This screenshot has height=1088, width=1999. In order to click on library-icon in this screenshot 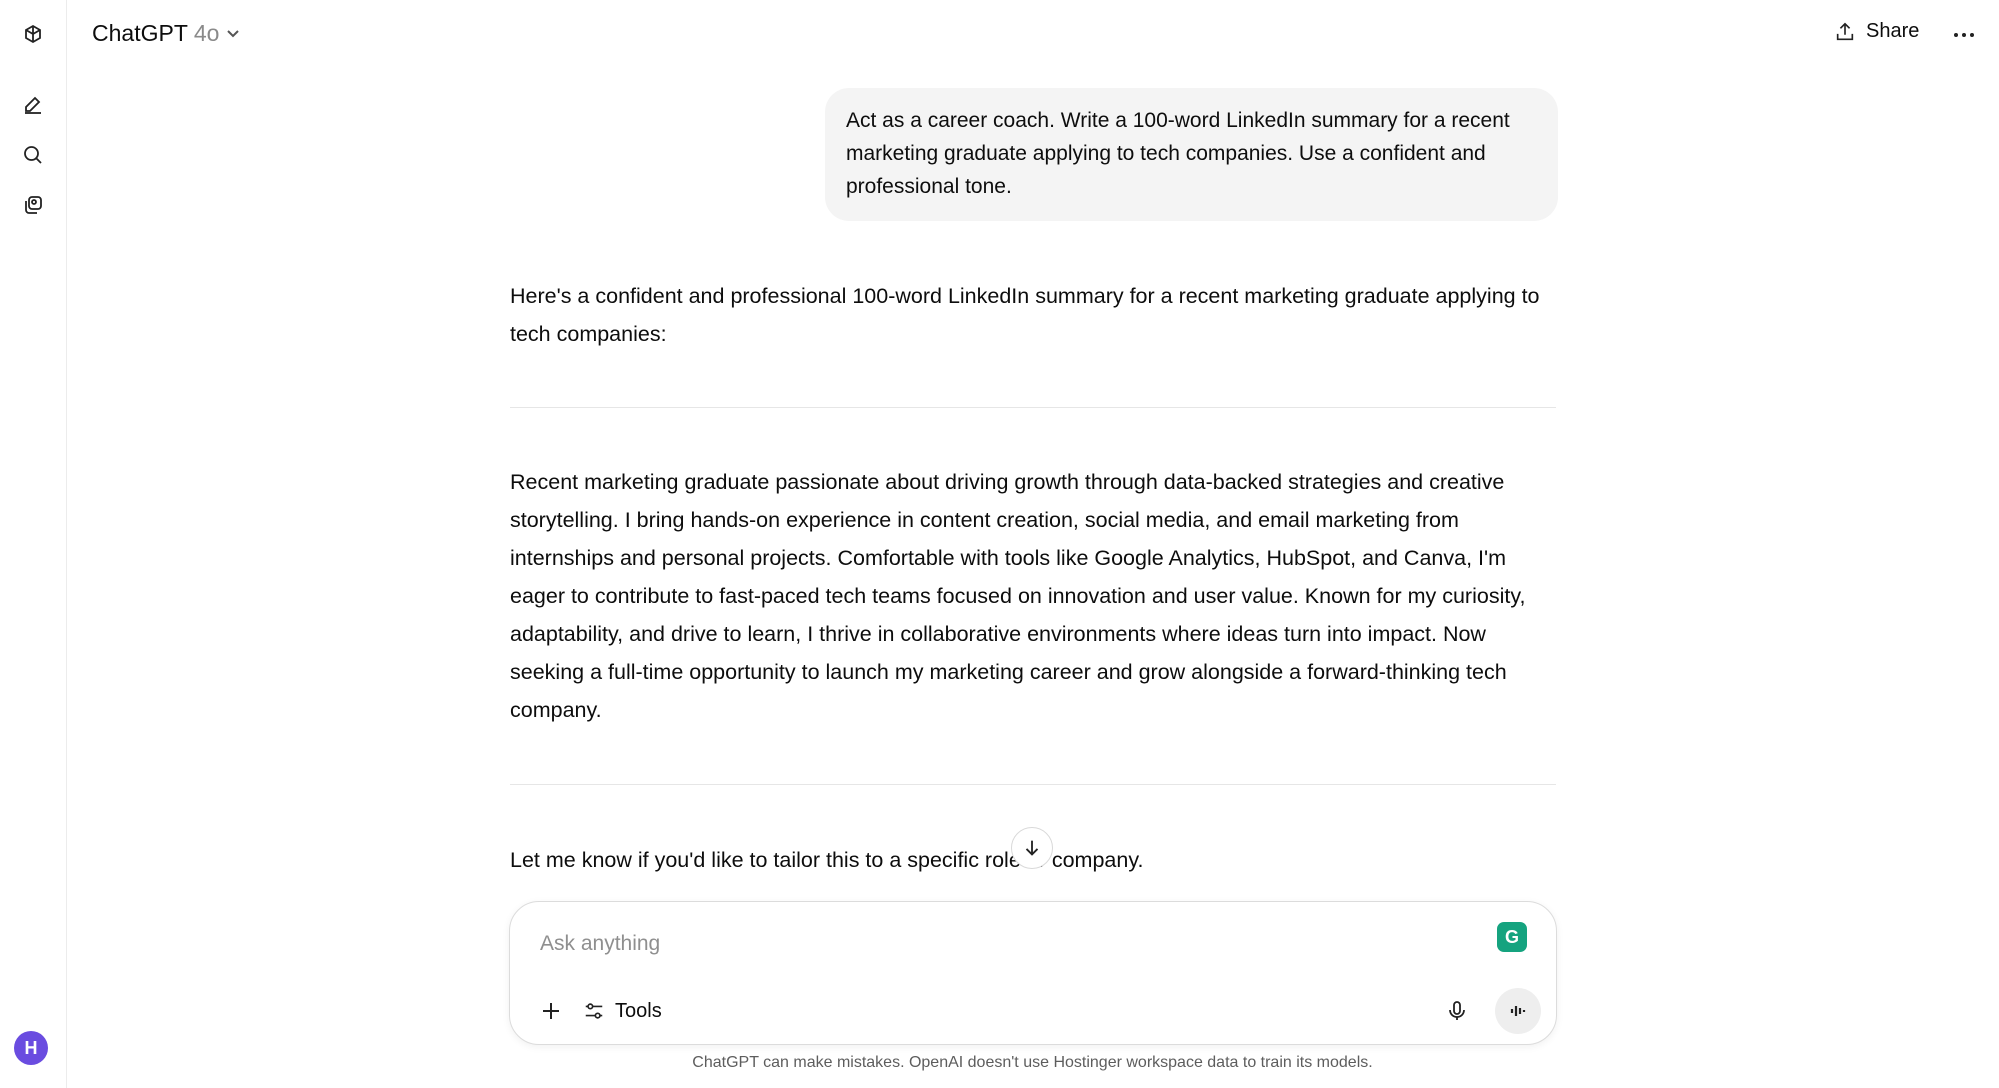, I will do `click(33, 205)`.